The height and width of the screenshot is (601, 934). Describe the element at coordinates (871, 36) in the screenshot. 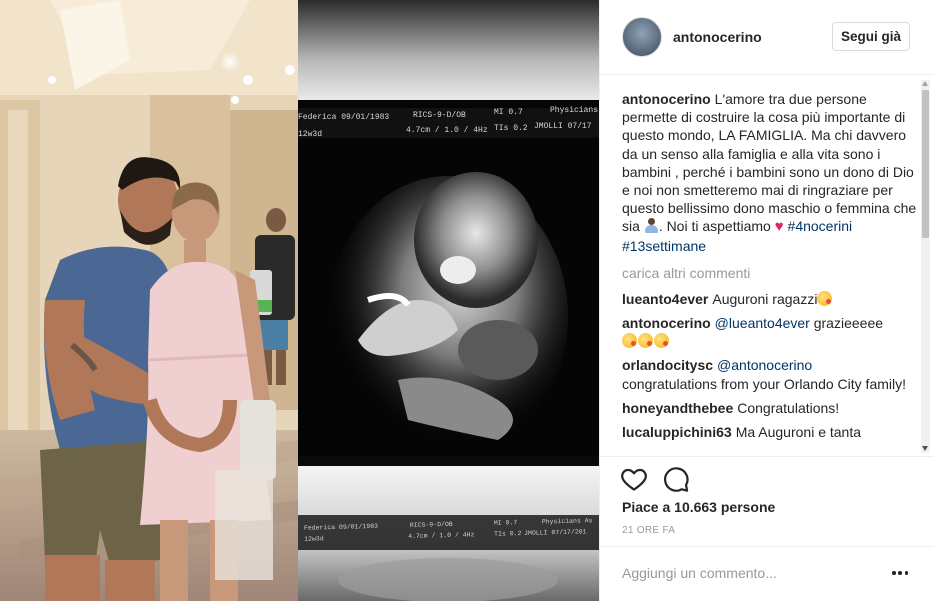

I see `follow-button: Segui già` at that location.